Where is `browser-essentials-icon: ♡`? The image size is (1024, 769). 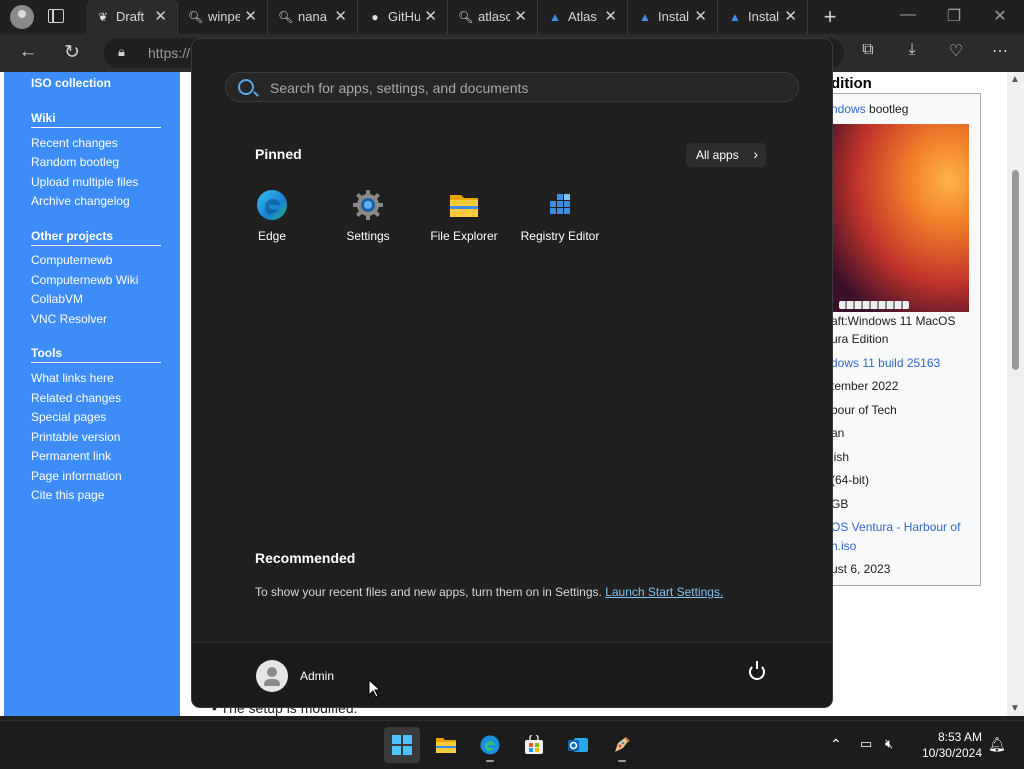
browser-essentials-icon: ♡ is located at coordinates (956, 51).